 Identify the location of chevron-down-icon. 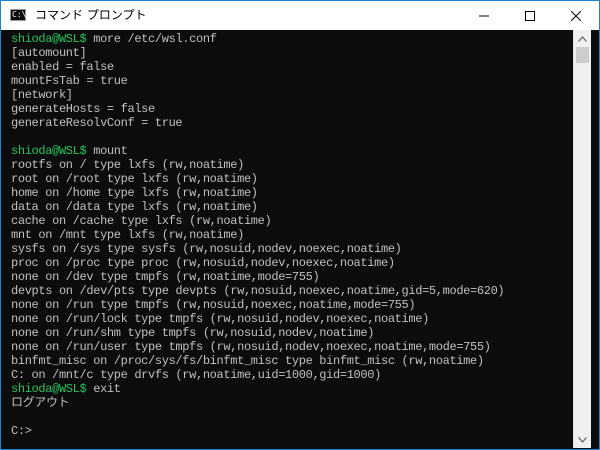
(582, 439).